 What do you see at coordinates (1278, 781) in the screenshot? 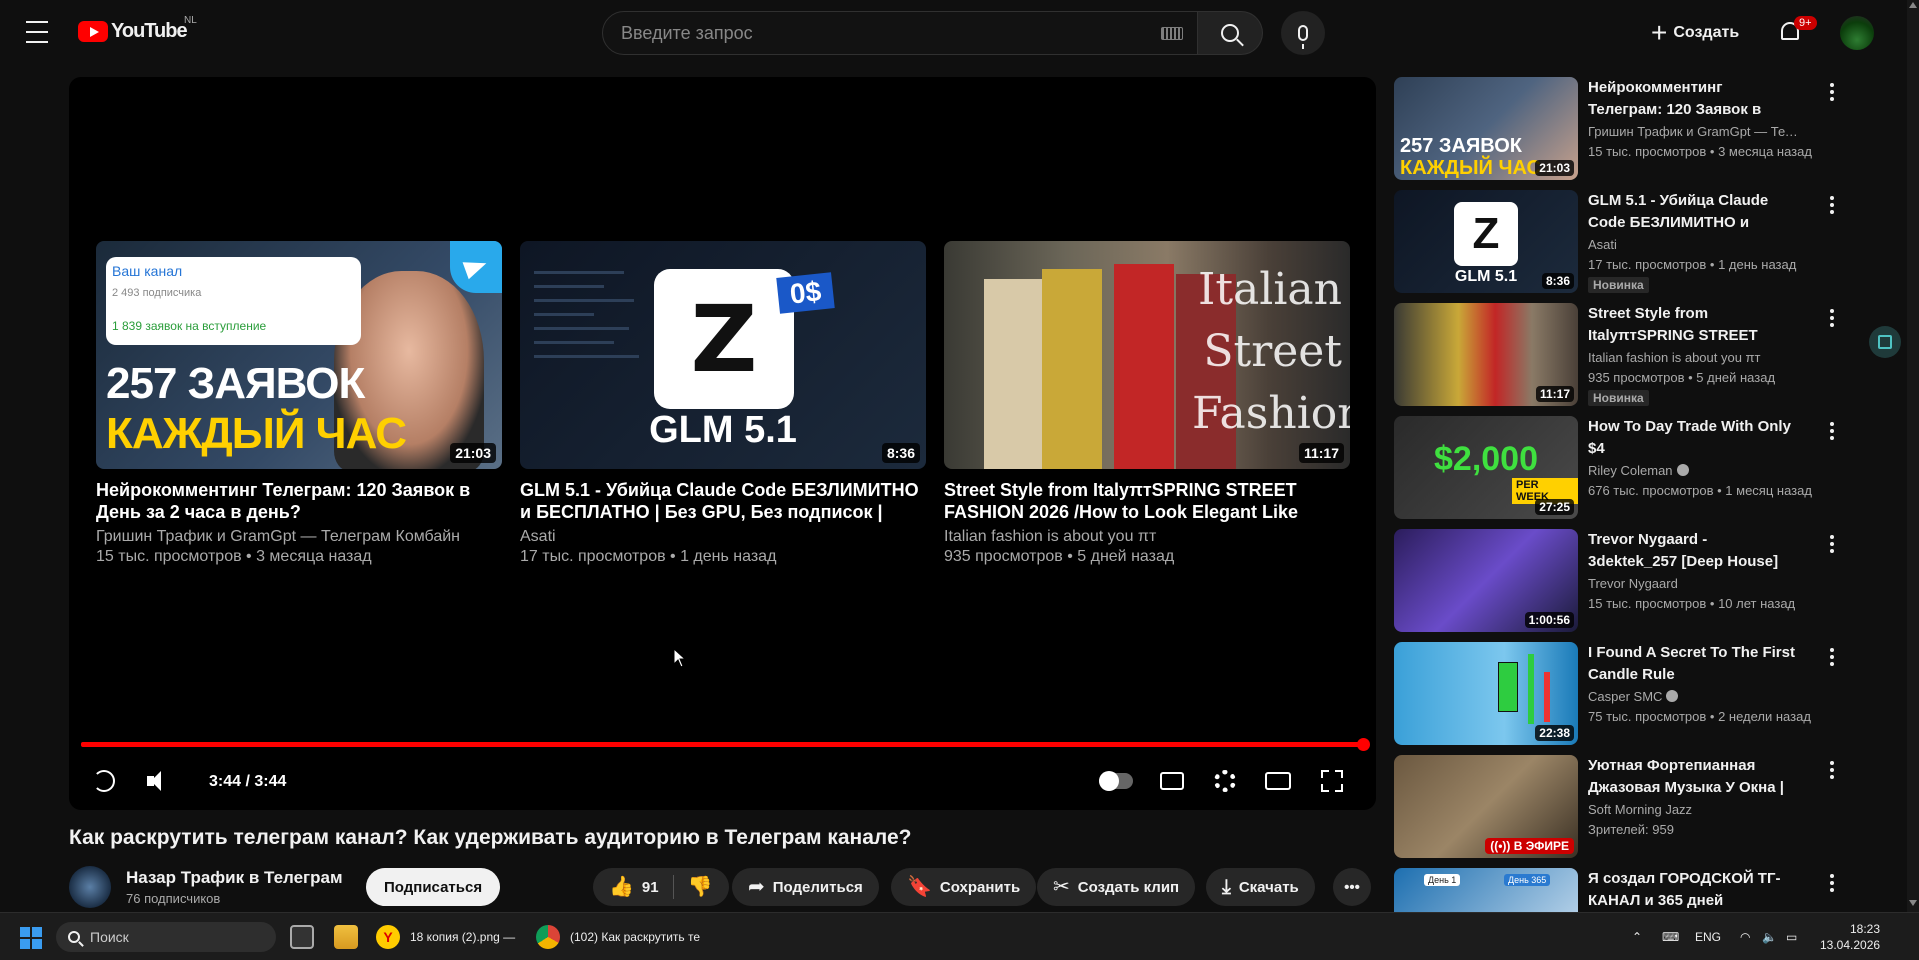
I see `theater-mode-button` at bounding box center [1278, 781].